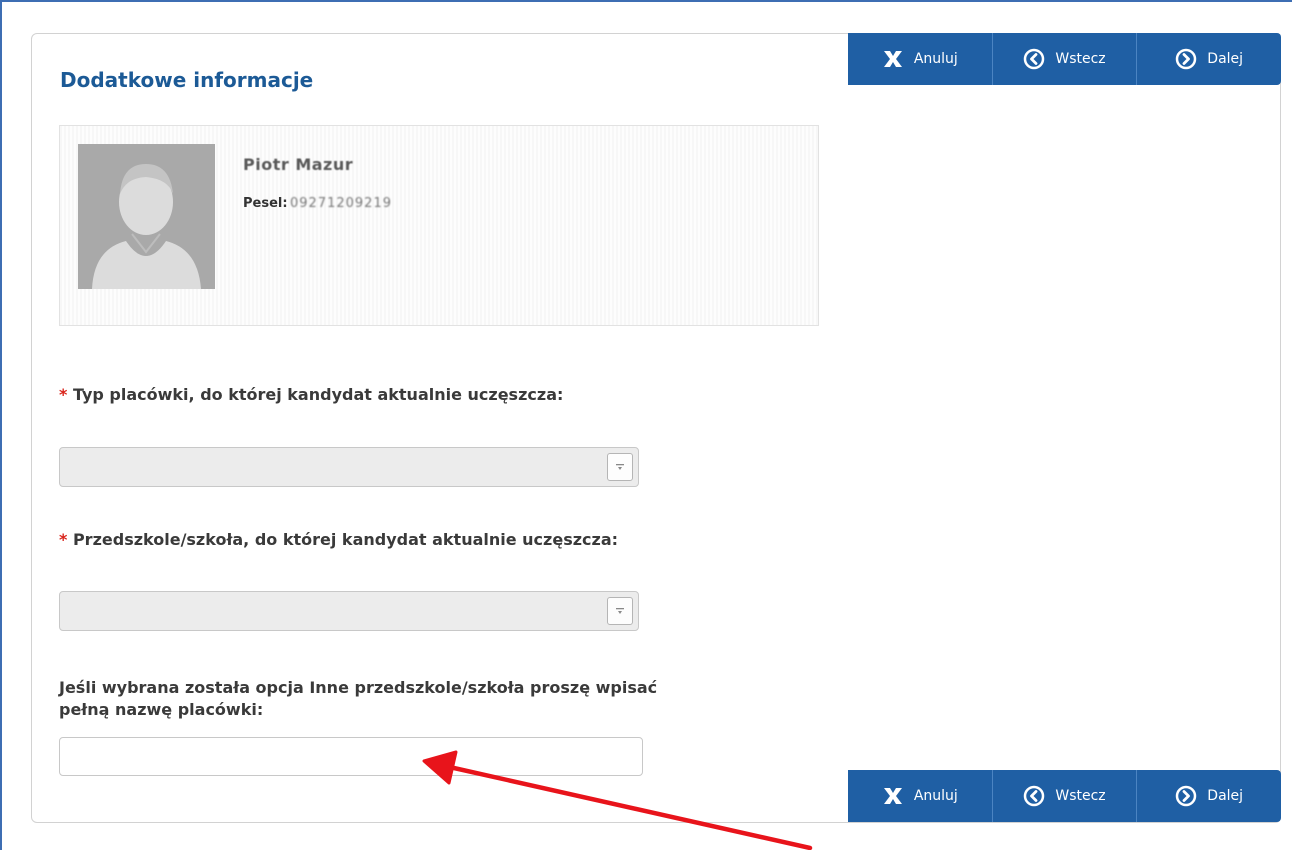  I want to click on toolbar-bottom: Anuluj Wstecz Dalej, so click(1064, 796).